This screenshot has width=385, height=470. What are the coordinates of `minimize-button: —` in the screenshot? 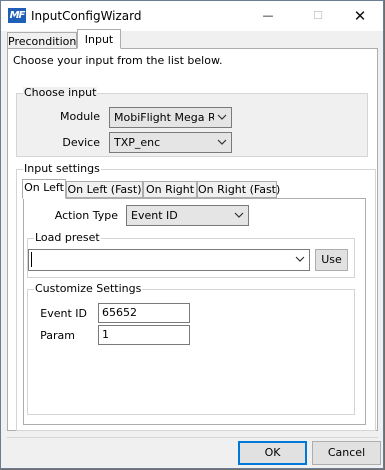 It's located at (268, 16).